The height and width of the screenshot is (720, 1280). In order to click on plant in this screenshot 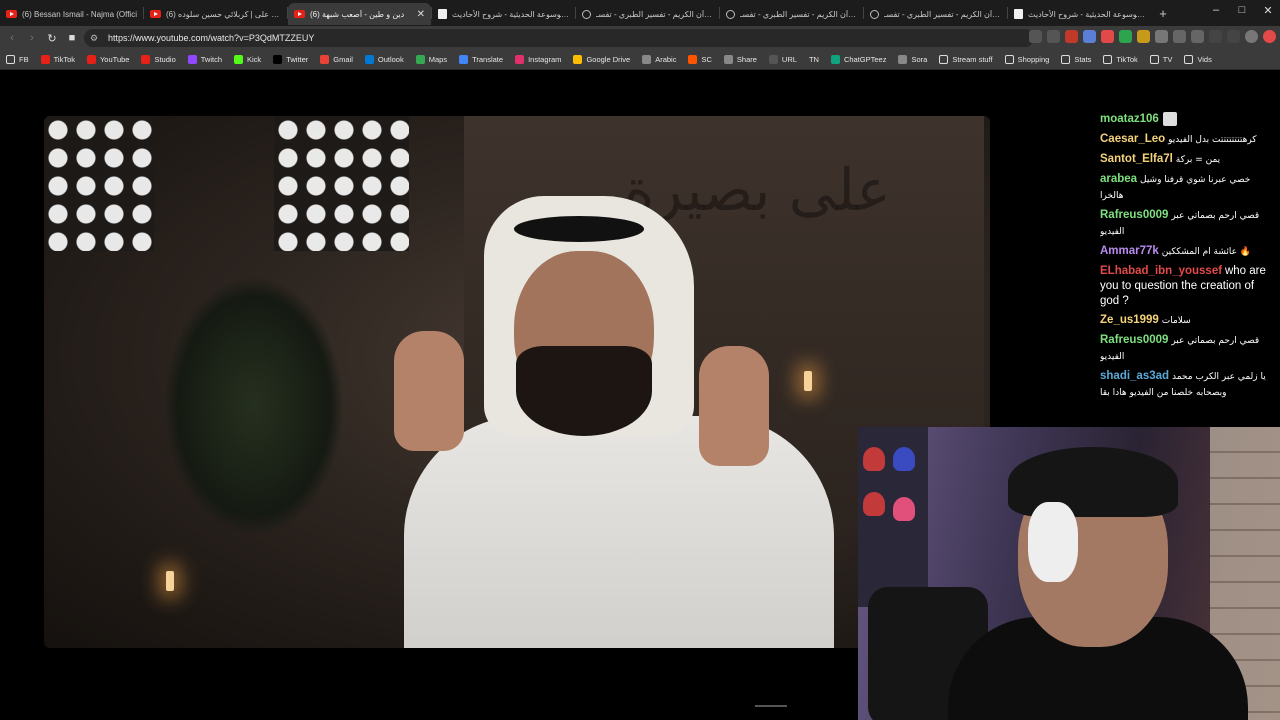, I will do `click(254, 406)`.